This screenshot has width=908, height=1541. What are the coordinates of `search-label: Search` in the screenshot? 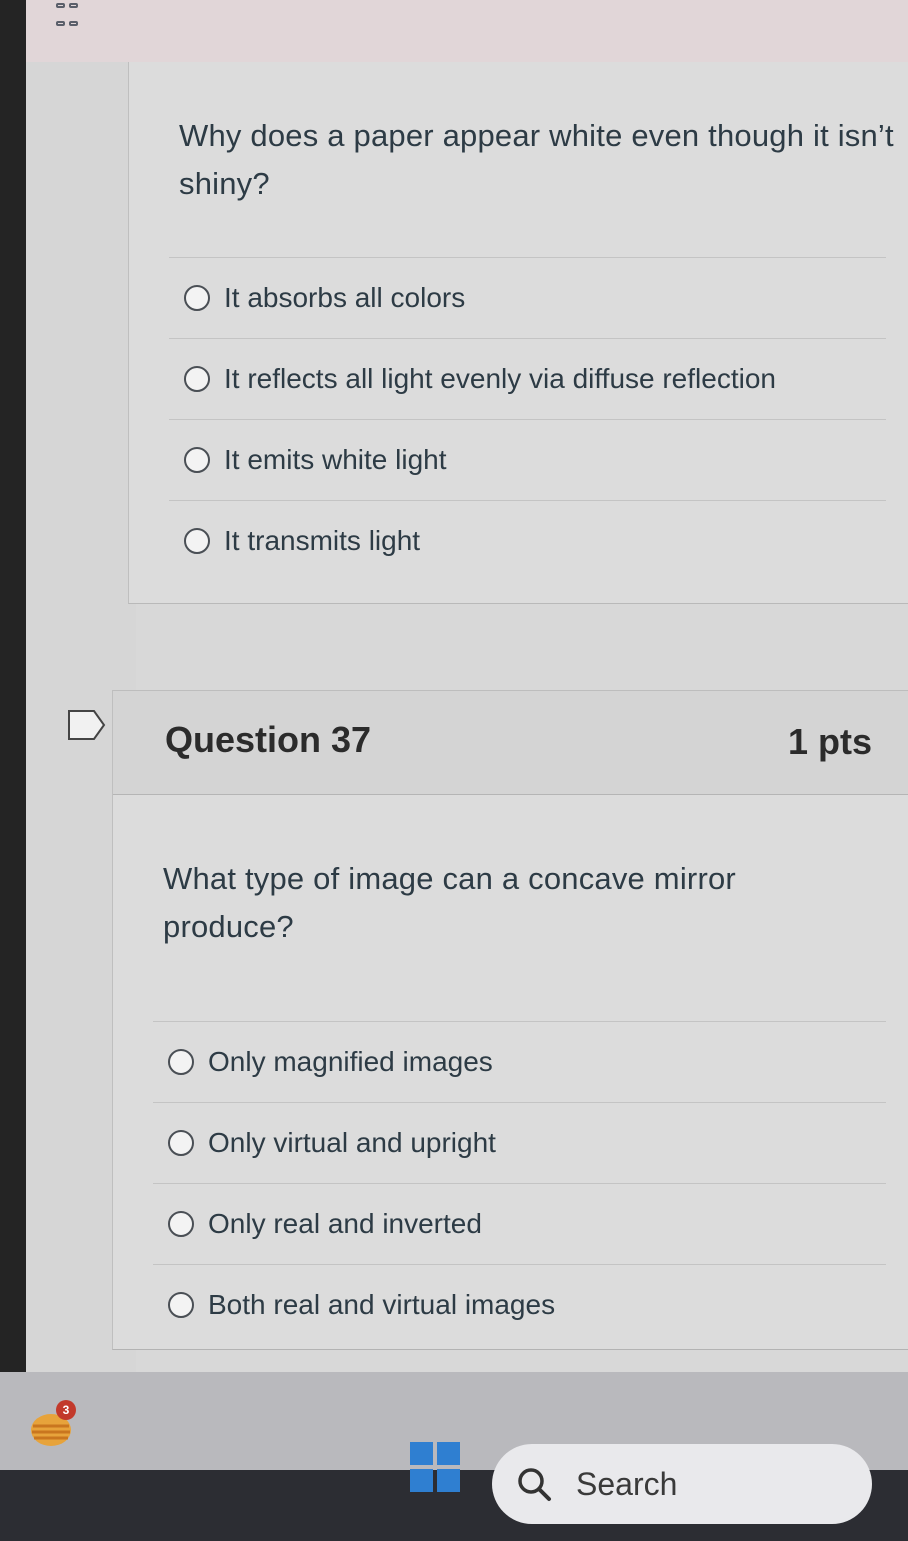 It's located at (627, 1483).